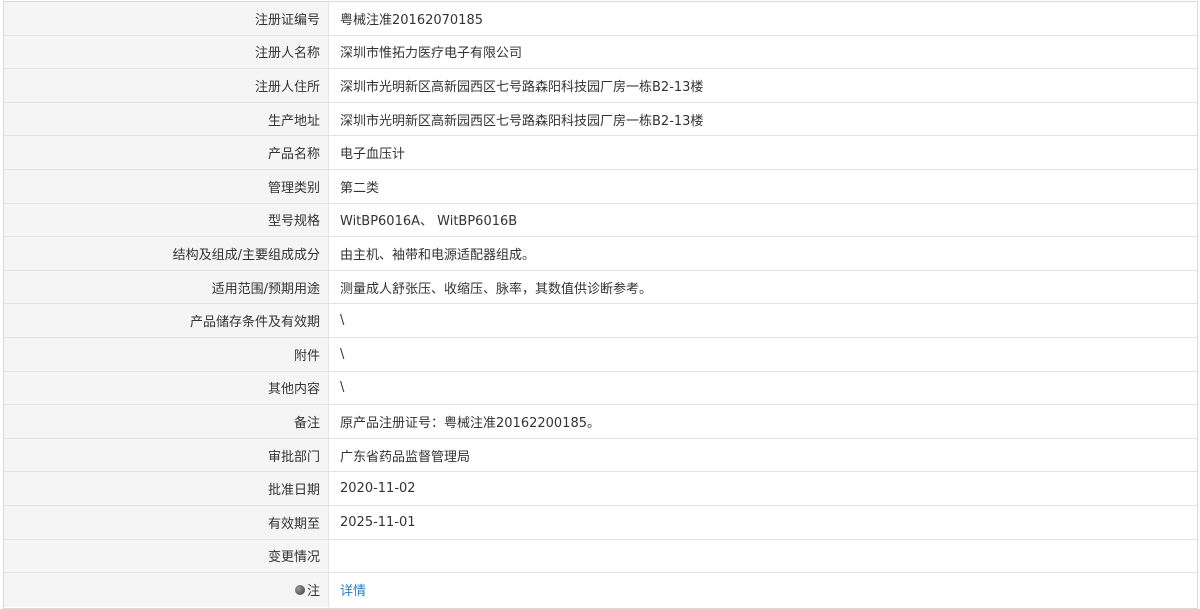 The image size is (1200, 609). I want to click on row-value: 测量成人舒张压、收缩压、脉率，其数值供诊断参考。, so click(496, 289).